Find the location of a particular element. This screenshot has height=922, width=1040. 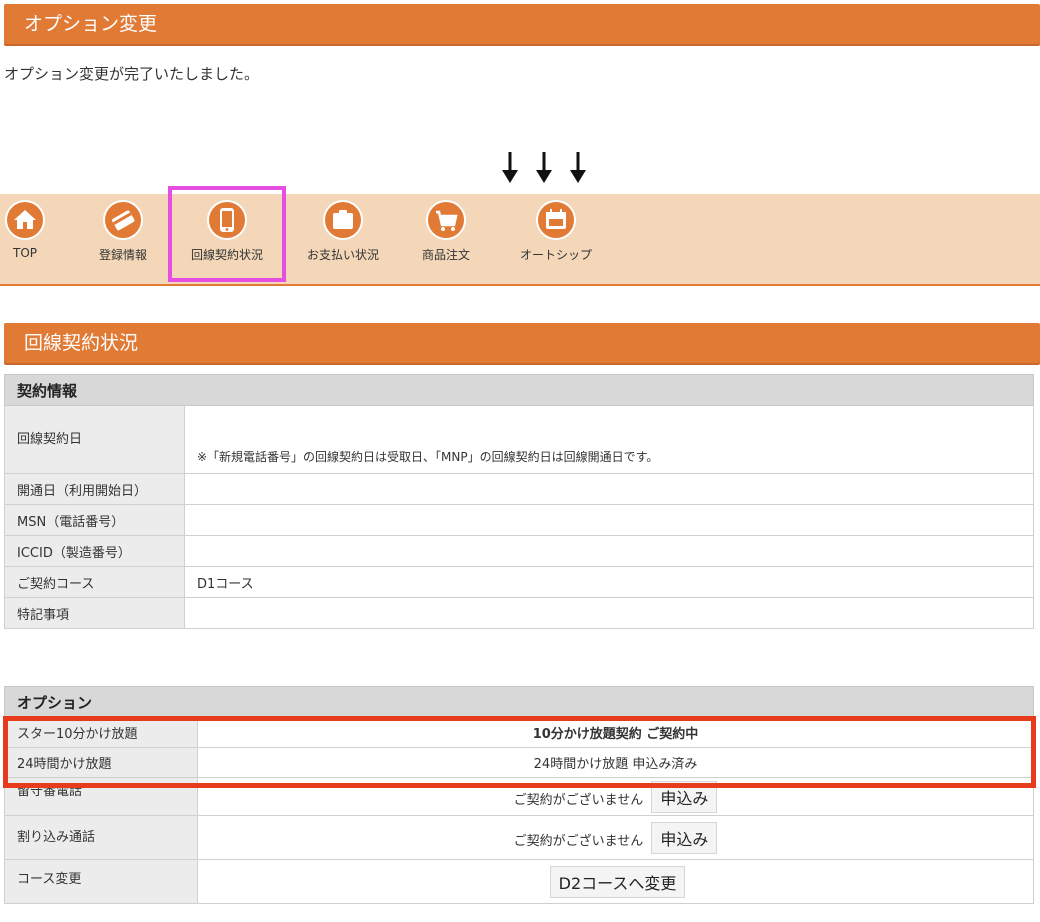

row-label: MSN（電話番号） is located at coordinates (94, 520).